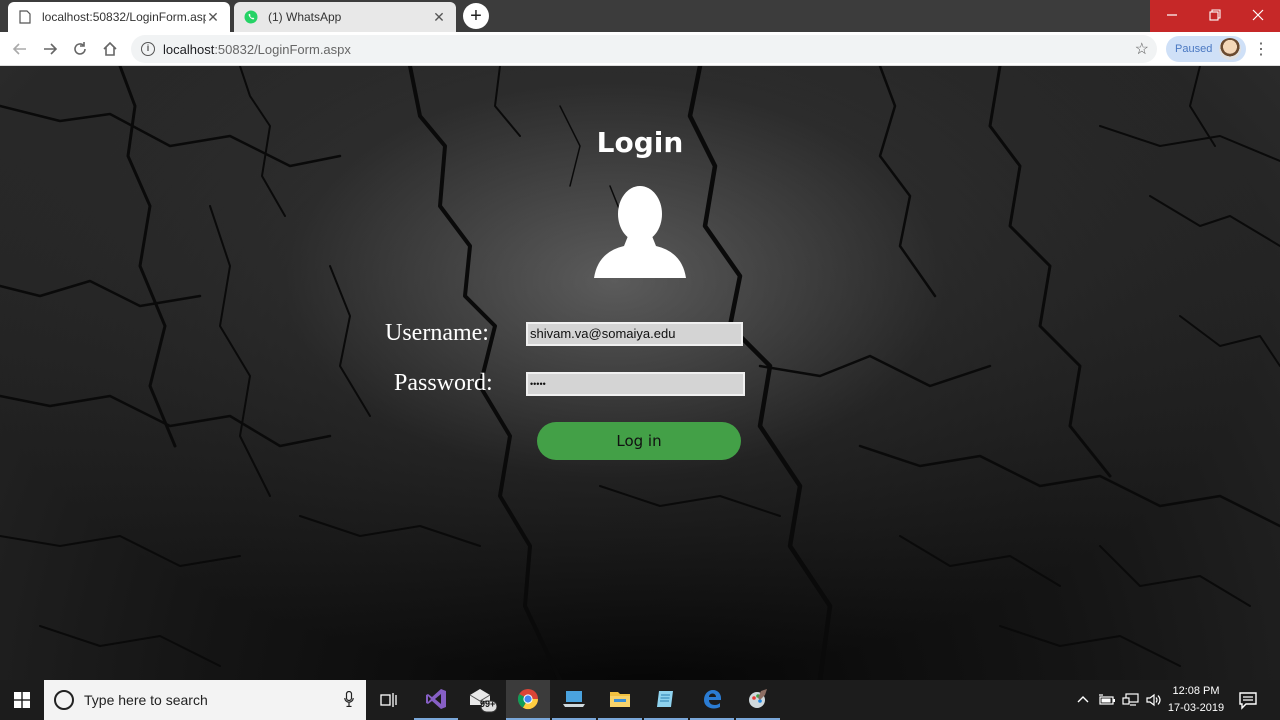  Describe the element at coordinates (146, 700) in the screenshot. I see `search-placeholder: Type here to search` at that location.